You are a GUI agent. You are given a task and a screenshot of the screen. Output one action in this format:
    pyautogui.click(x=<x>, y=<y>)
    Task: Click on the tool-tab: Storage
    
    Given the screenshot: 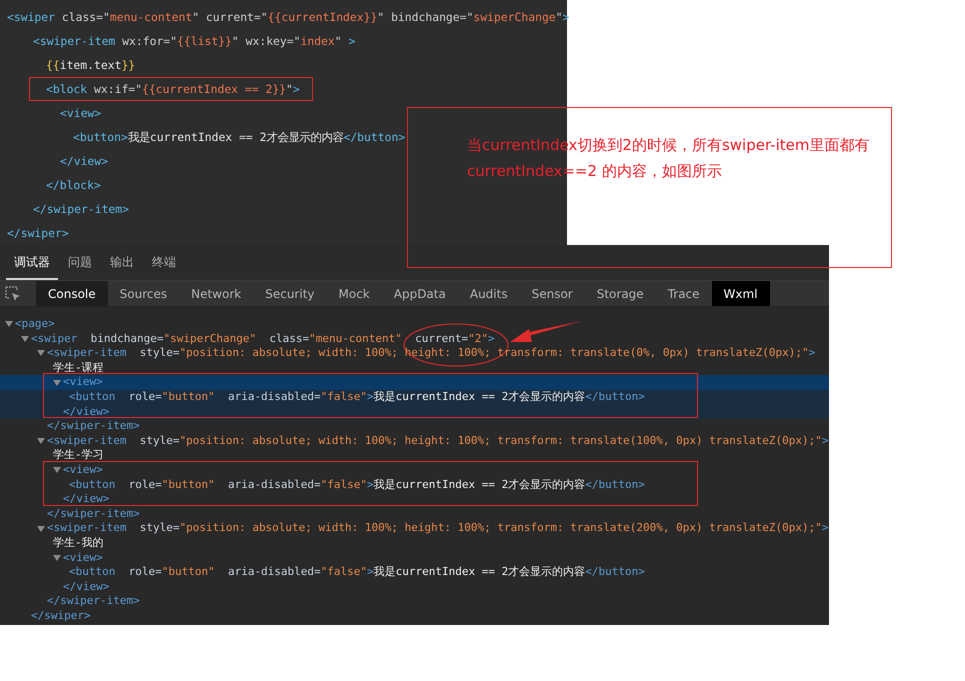 What is the action you would take?
    pyautogui.click(x=620, y=293)
    